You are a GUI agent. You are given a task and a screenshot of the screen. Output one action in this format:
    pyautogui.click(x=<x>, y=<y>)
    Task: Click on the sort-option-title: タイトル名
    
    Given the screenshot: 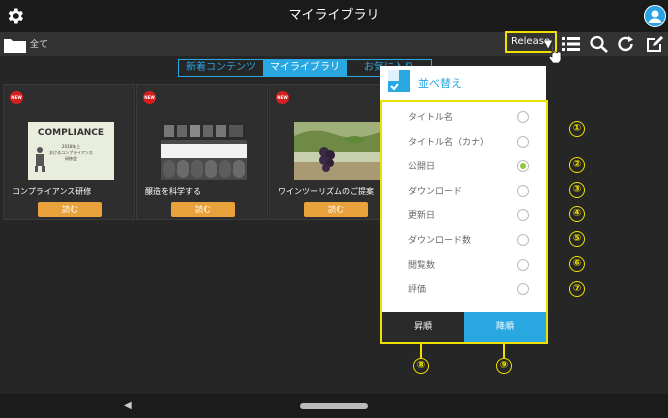 What is the action you would take?
    pyautogui.click(x=464, y=117)
    